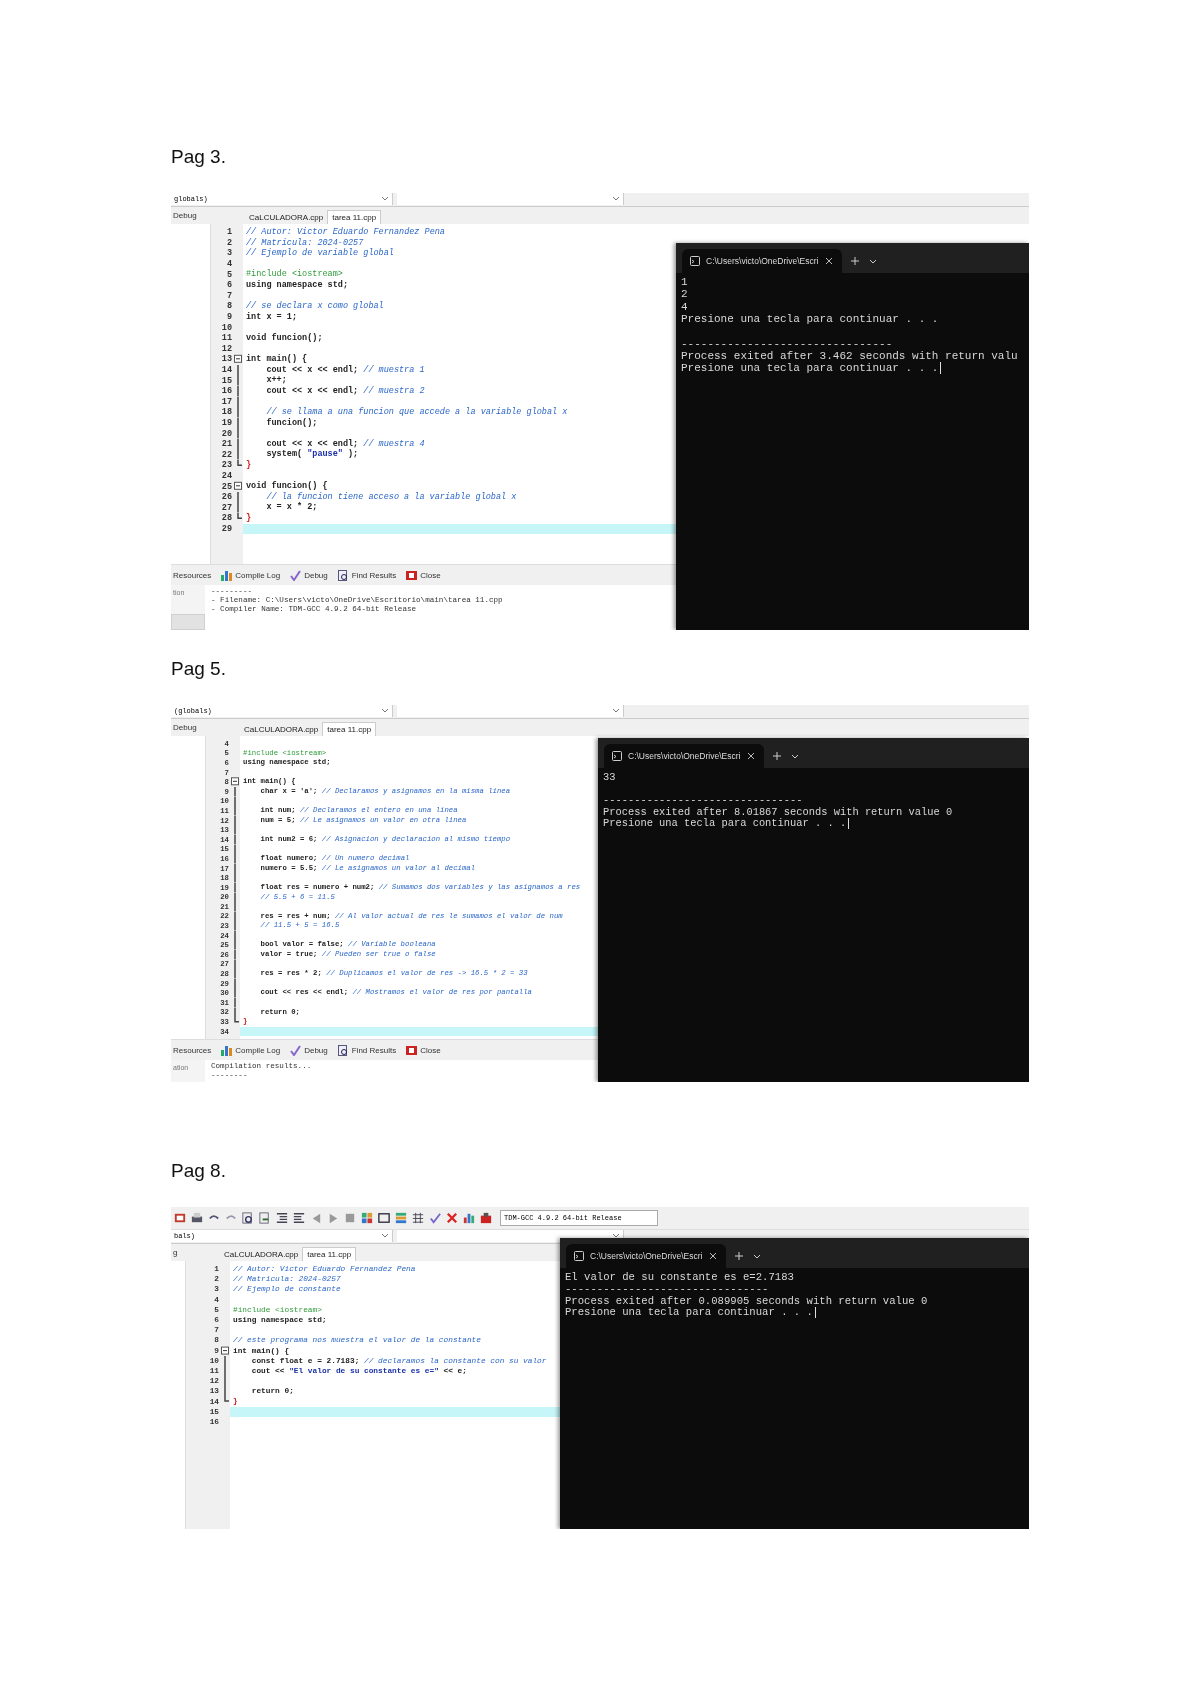  Describe the element at coordinates (287, 486) in the screenshot. I see `code-line: void funcion() {` at that location.